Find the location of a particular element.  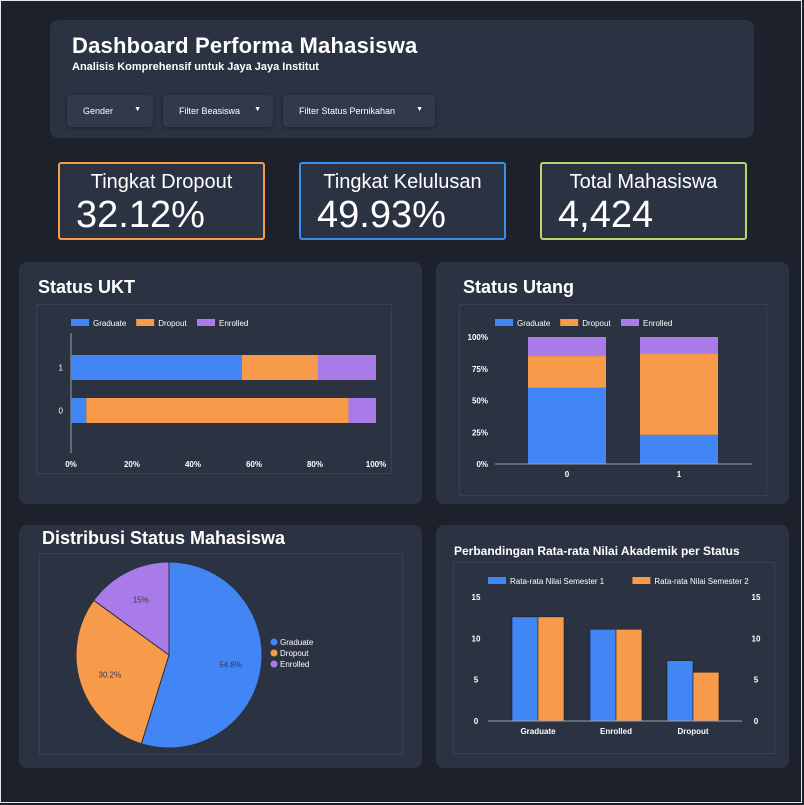

y-tick-label-right: 5 is located at coordinates (756, 680).